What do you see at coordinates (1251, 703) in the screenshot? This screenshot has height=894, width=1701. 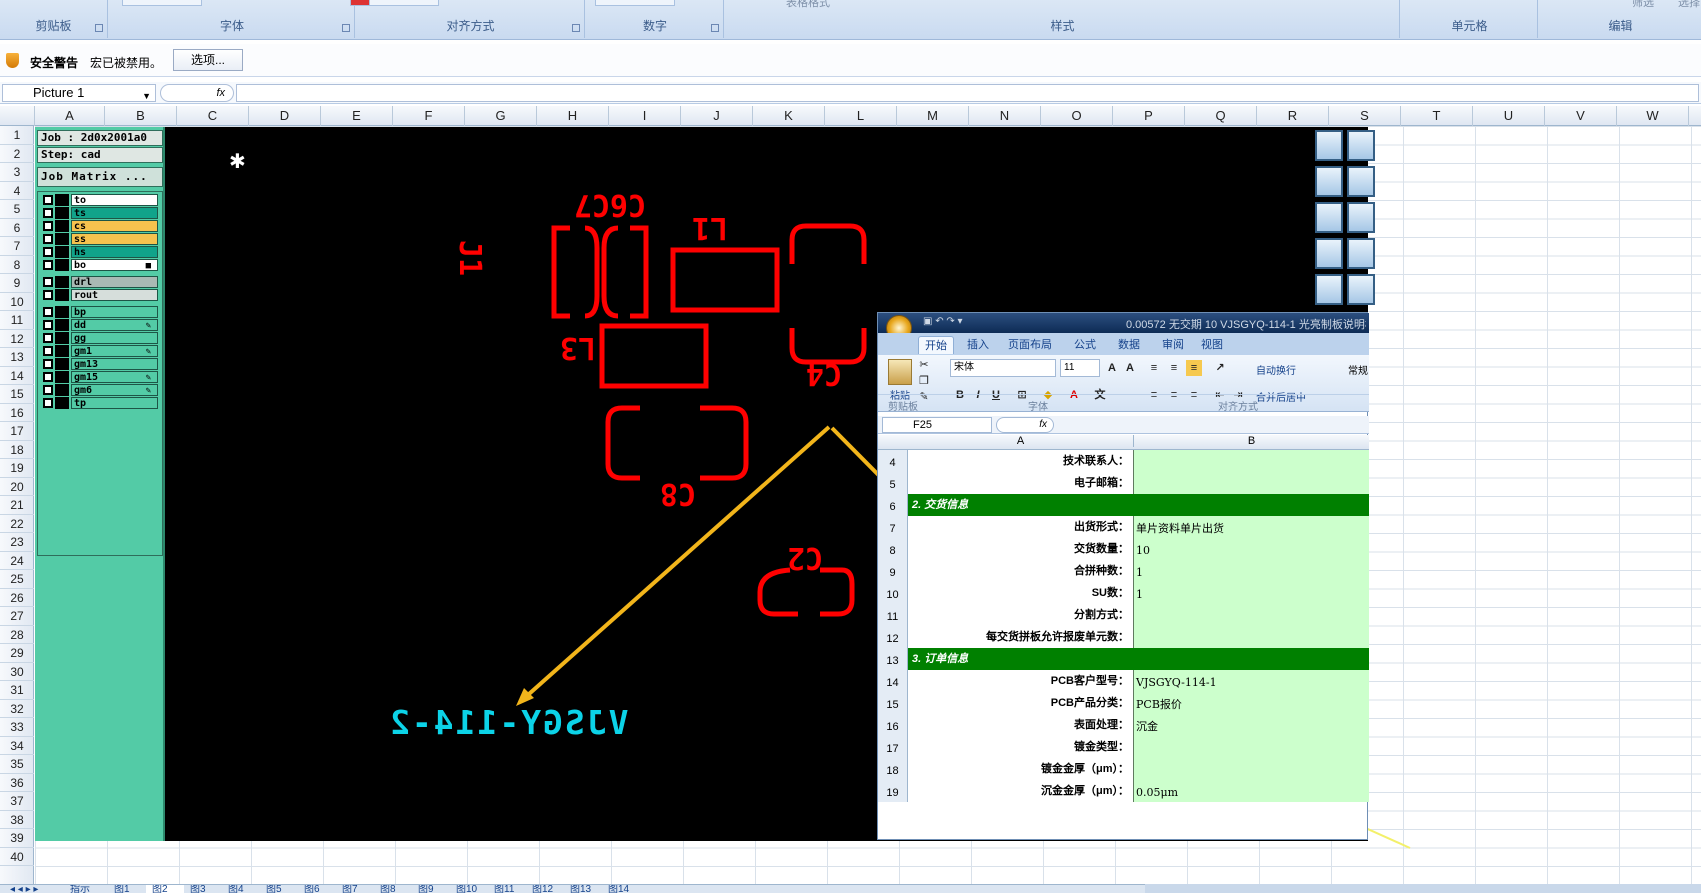 I see `excel-value-cell: PCB报价` at bounding box center [1251, 703].